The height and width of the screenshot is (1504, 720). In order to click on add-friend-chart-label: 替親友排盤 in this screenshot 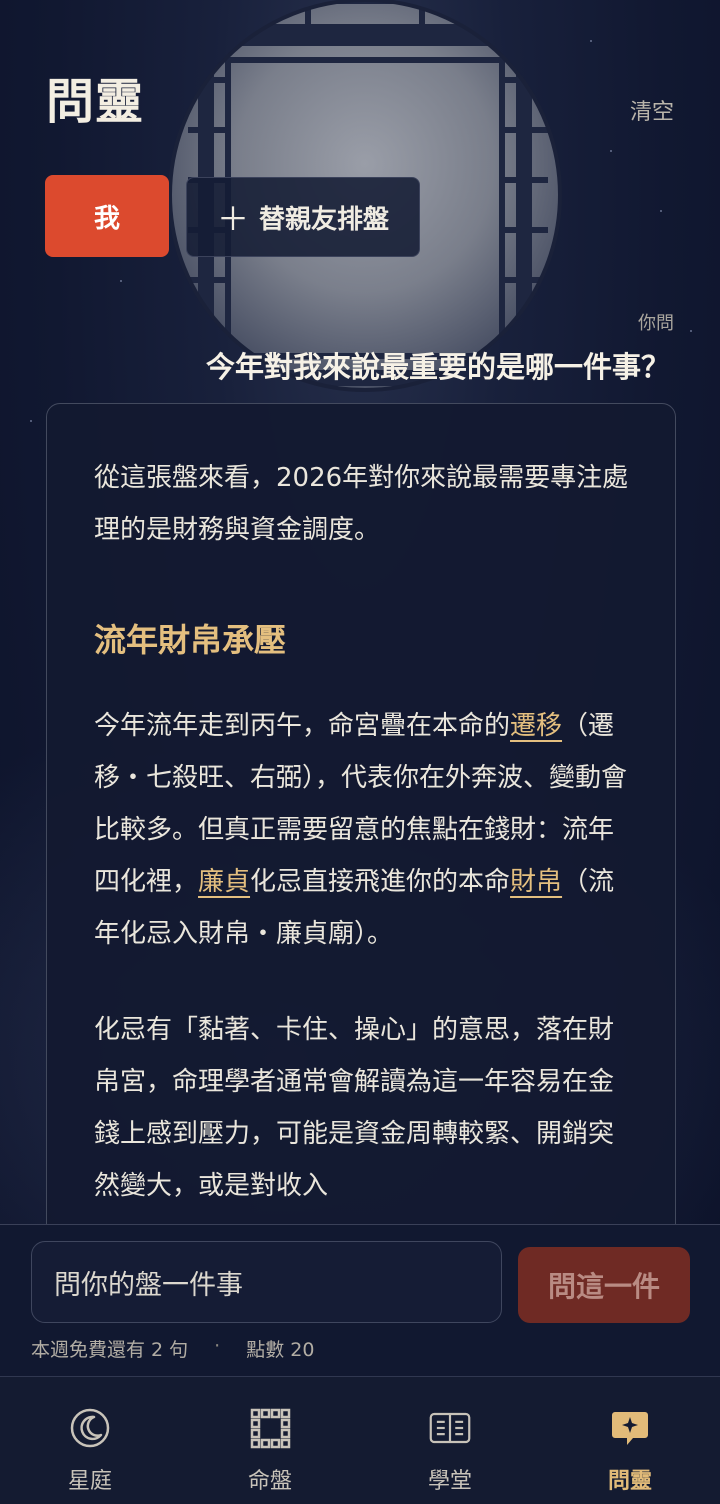, I will do `click(324, 219)`.